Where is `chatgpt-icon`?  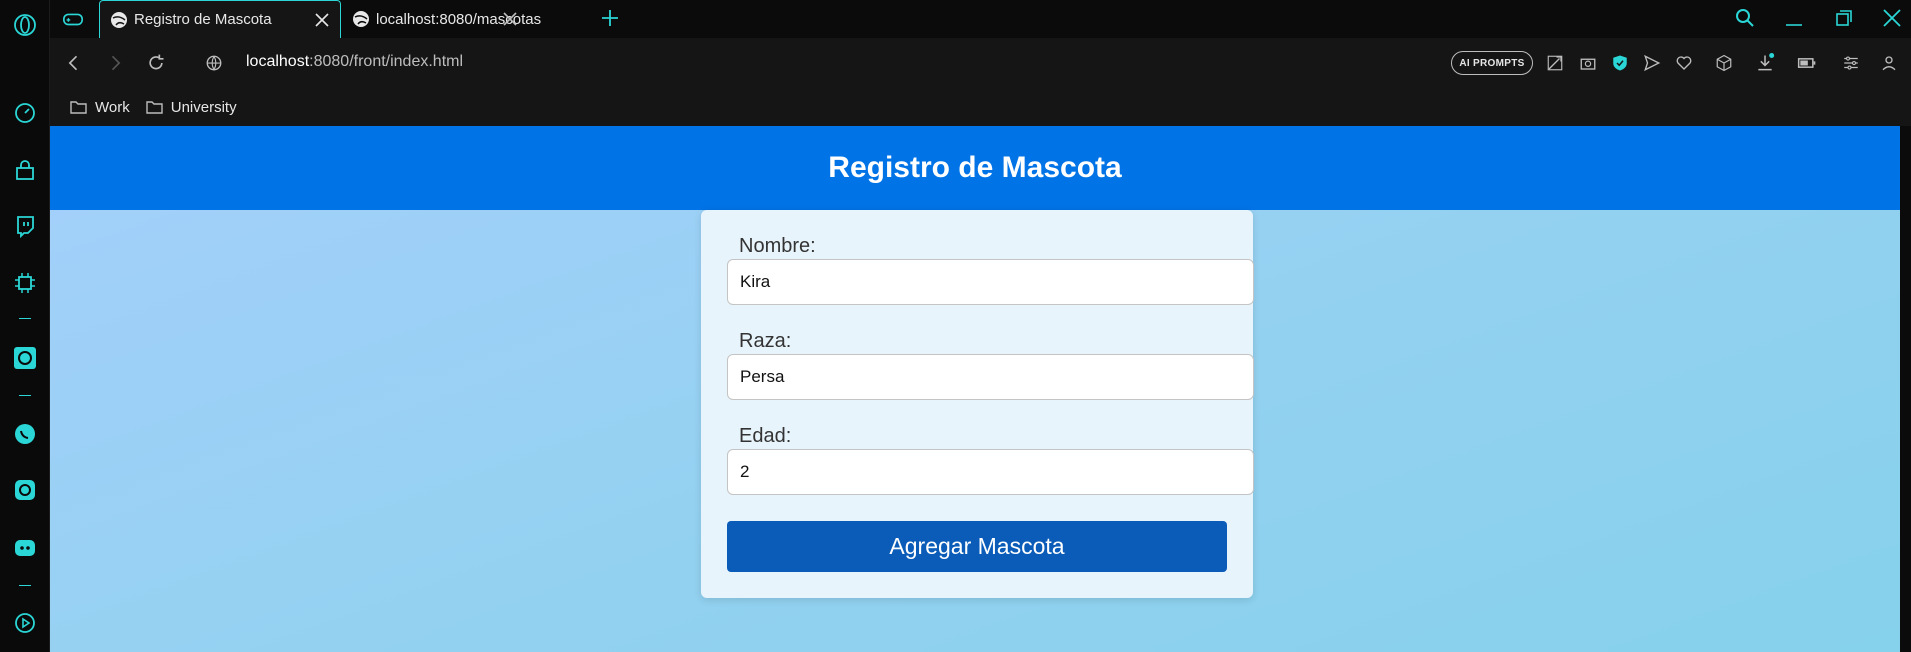 chatgpt-icon is located at coordinates (25, 358).